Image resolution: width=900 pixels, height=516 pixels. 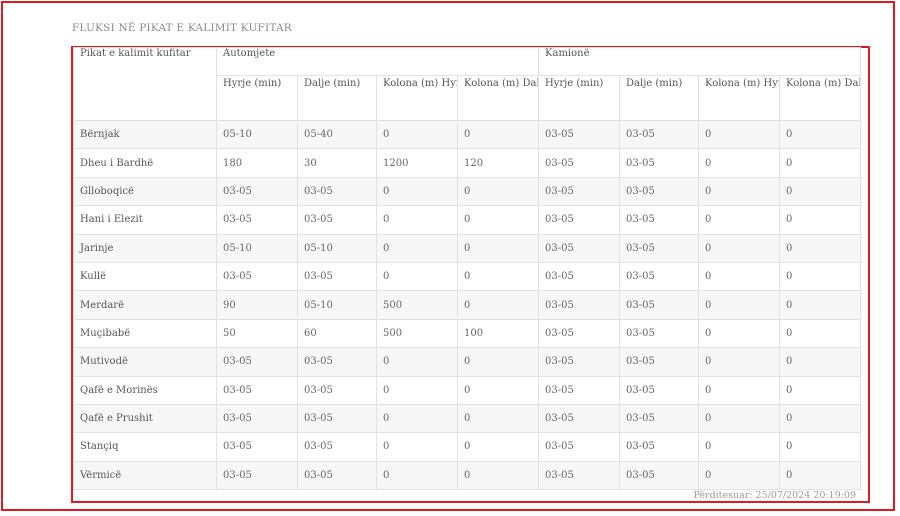 What do you see at coordinates (145, 276) in the screenshot?
I see `crossing-name-cell: Kullë` at bounding box center [145, 276].